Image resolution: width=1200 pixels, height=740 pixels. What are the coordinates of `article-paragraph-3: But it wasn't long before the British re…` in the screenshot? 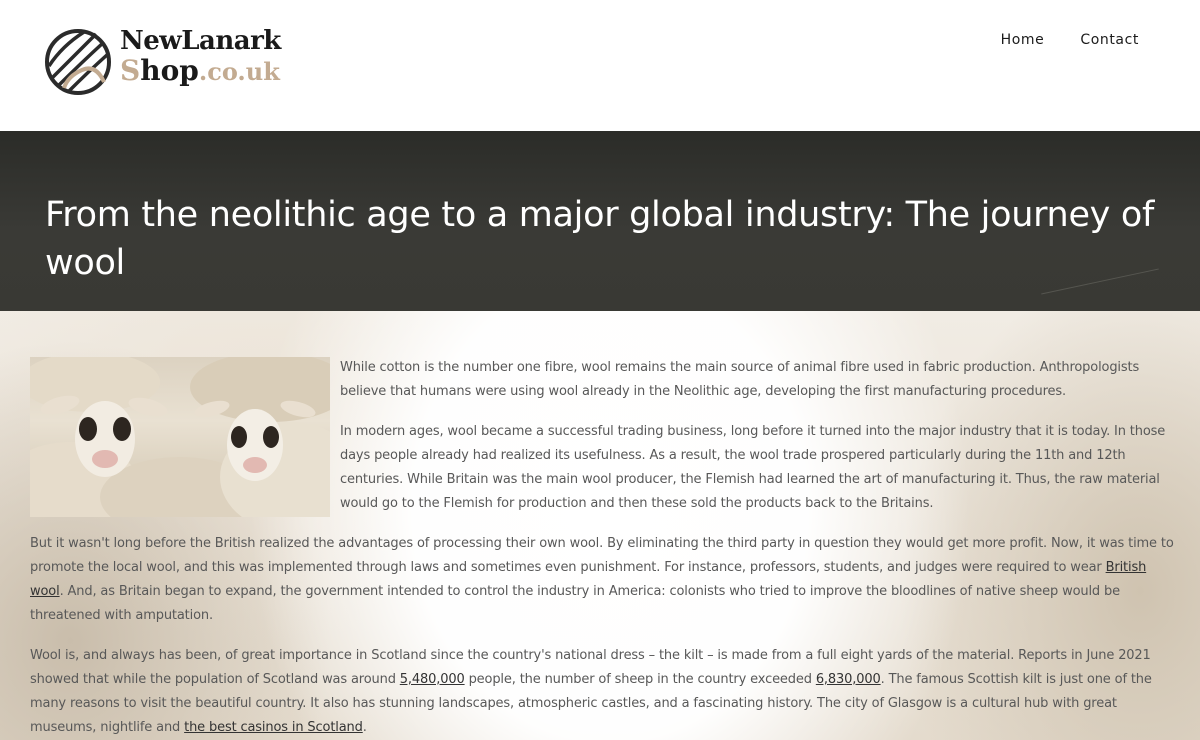 It's located at (602, 580).